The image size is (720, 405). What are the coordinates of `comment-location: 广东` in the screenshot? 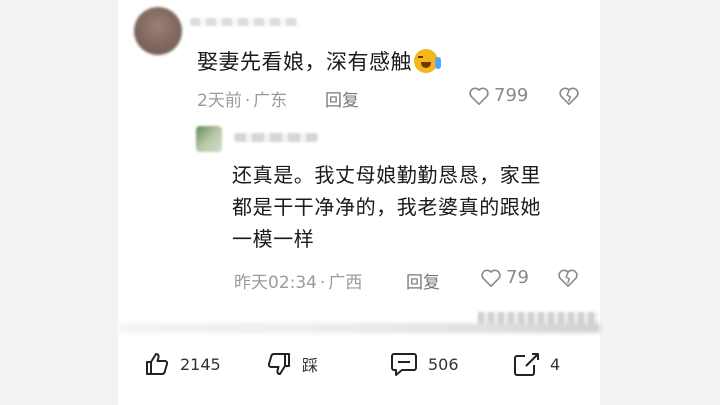 It's located at (270, 101).